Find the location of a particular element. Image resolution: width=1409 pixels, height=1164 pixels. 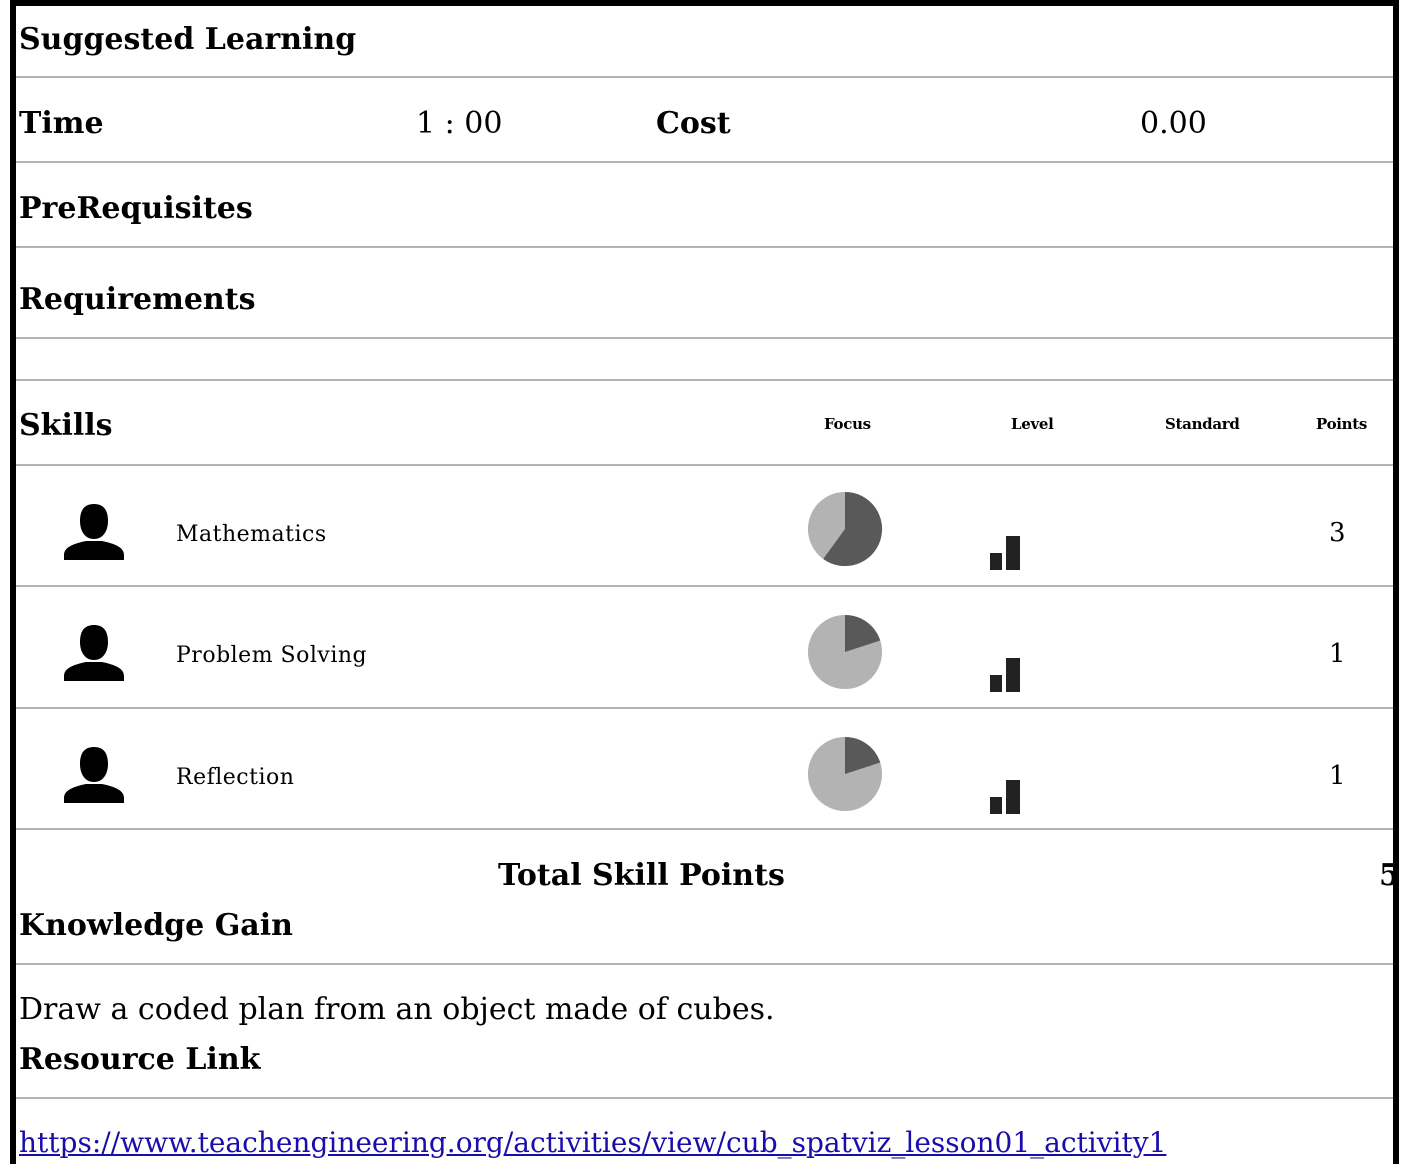

skill-row: Problem Solving 1 is located at coordinates (704, 646).